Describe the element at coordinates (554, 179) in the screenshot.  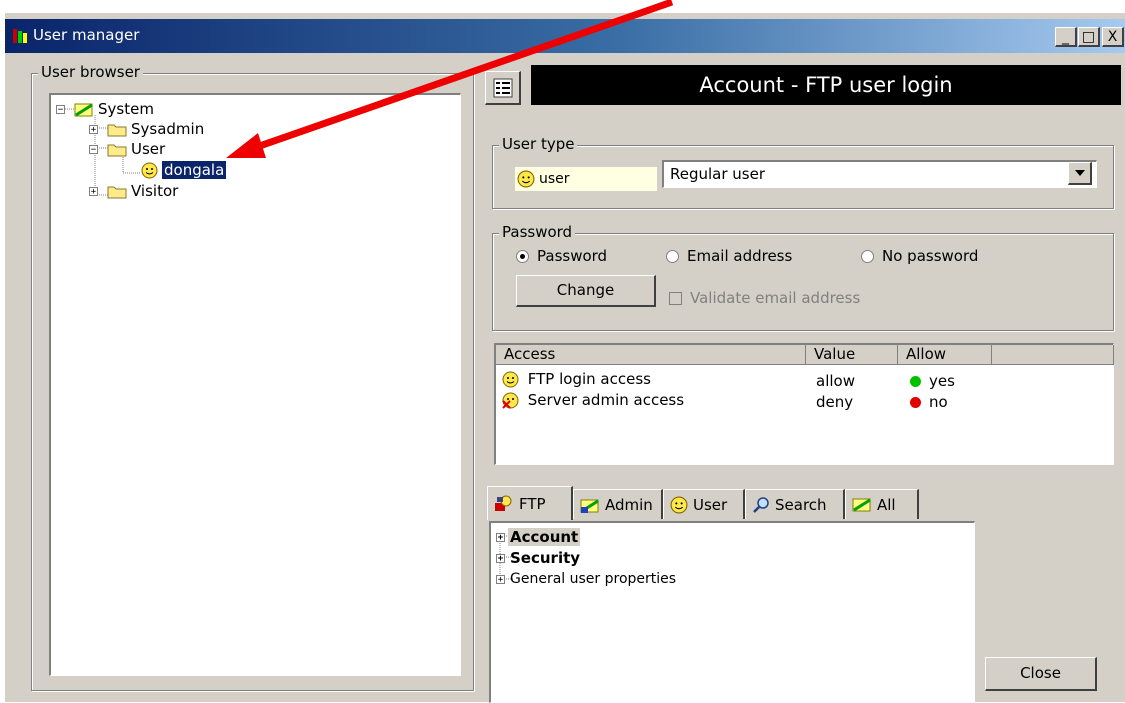
I see `user-badge-label: user` at that location.